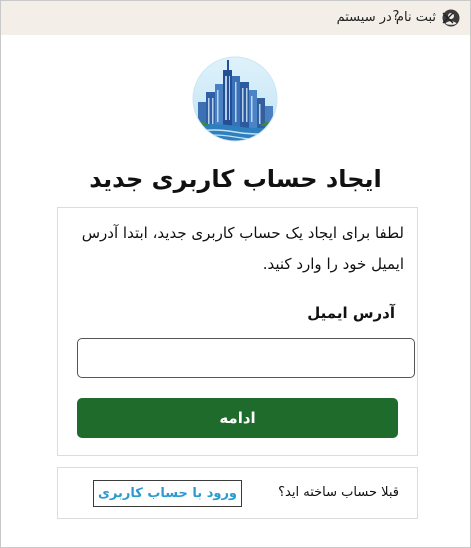 The width and height of the screenshot is (471, 548). Describe the element at coordinates (235, 18) in the screenshot. I see `title-bar: ثبت نام در سیستم ?` at that location.